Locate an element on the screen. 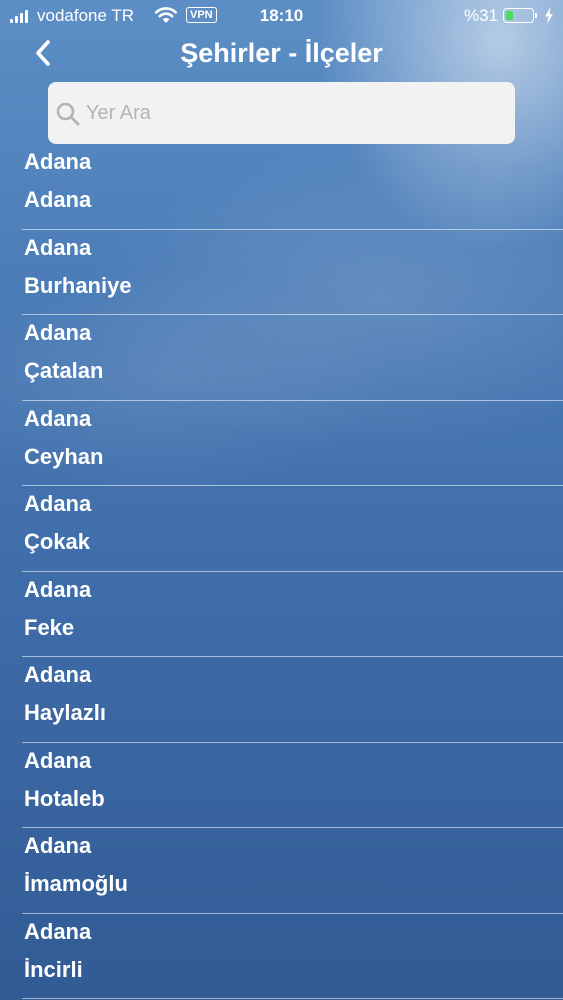 This screenshot has width=563, height=1000. list-item-district: İmamoğlu is located at coordinates (76, 883).